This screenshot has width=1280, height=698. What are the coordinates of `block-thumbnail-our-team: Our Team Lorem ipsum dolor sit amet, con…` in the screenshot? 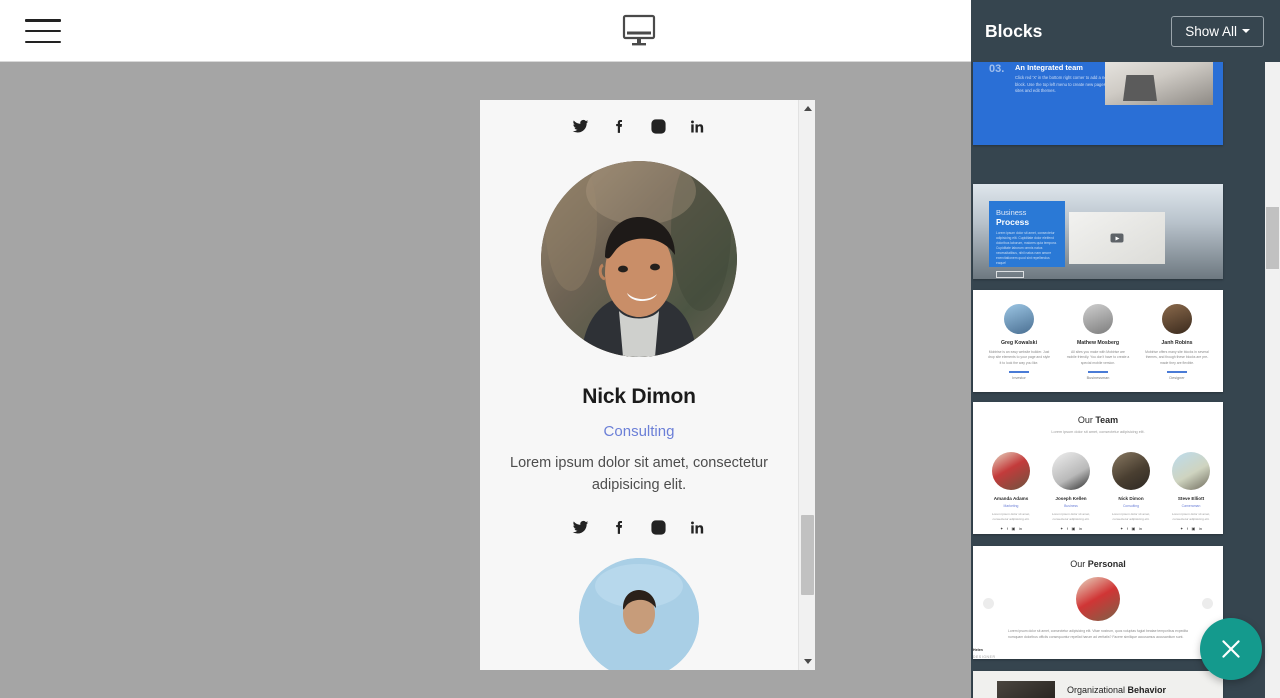 It's located at (1098, 468).